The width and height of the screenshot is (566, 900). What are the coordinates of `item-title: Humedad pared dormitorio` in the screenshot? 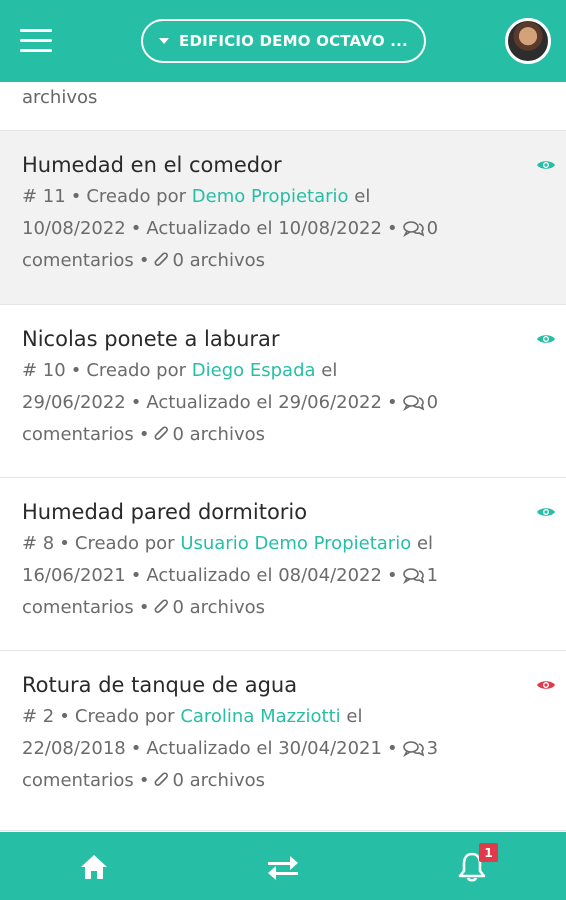 It's located at (165, 512).